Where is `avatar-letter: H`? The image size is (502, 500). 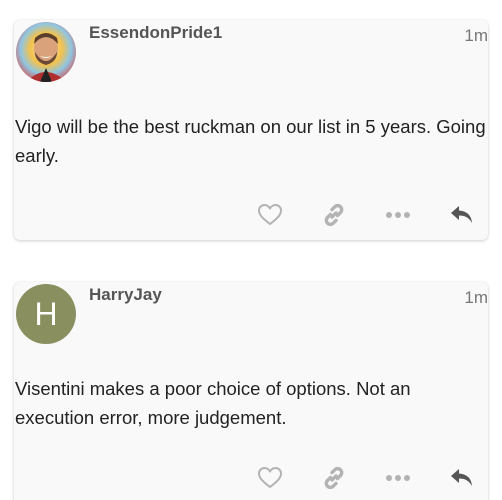
avatar-letter: H is located at coordinates (46, 314).